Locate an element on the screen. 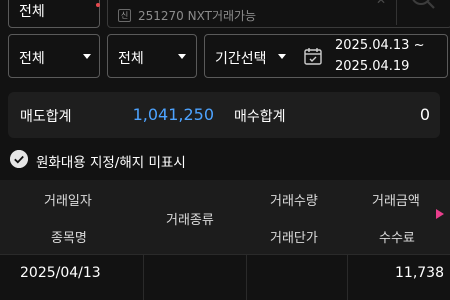 The width and height of the screenshot is (450, 300). date-from: 2025.04.13 ~ is located at coordinates (379, 45).